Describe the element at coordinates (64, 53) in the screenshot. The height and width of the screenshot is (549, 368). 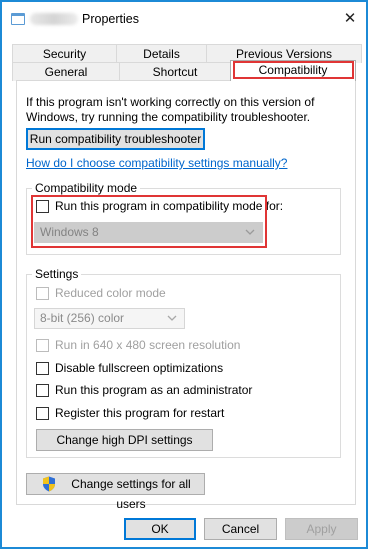
I see `tab-security: Security` at that location.